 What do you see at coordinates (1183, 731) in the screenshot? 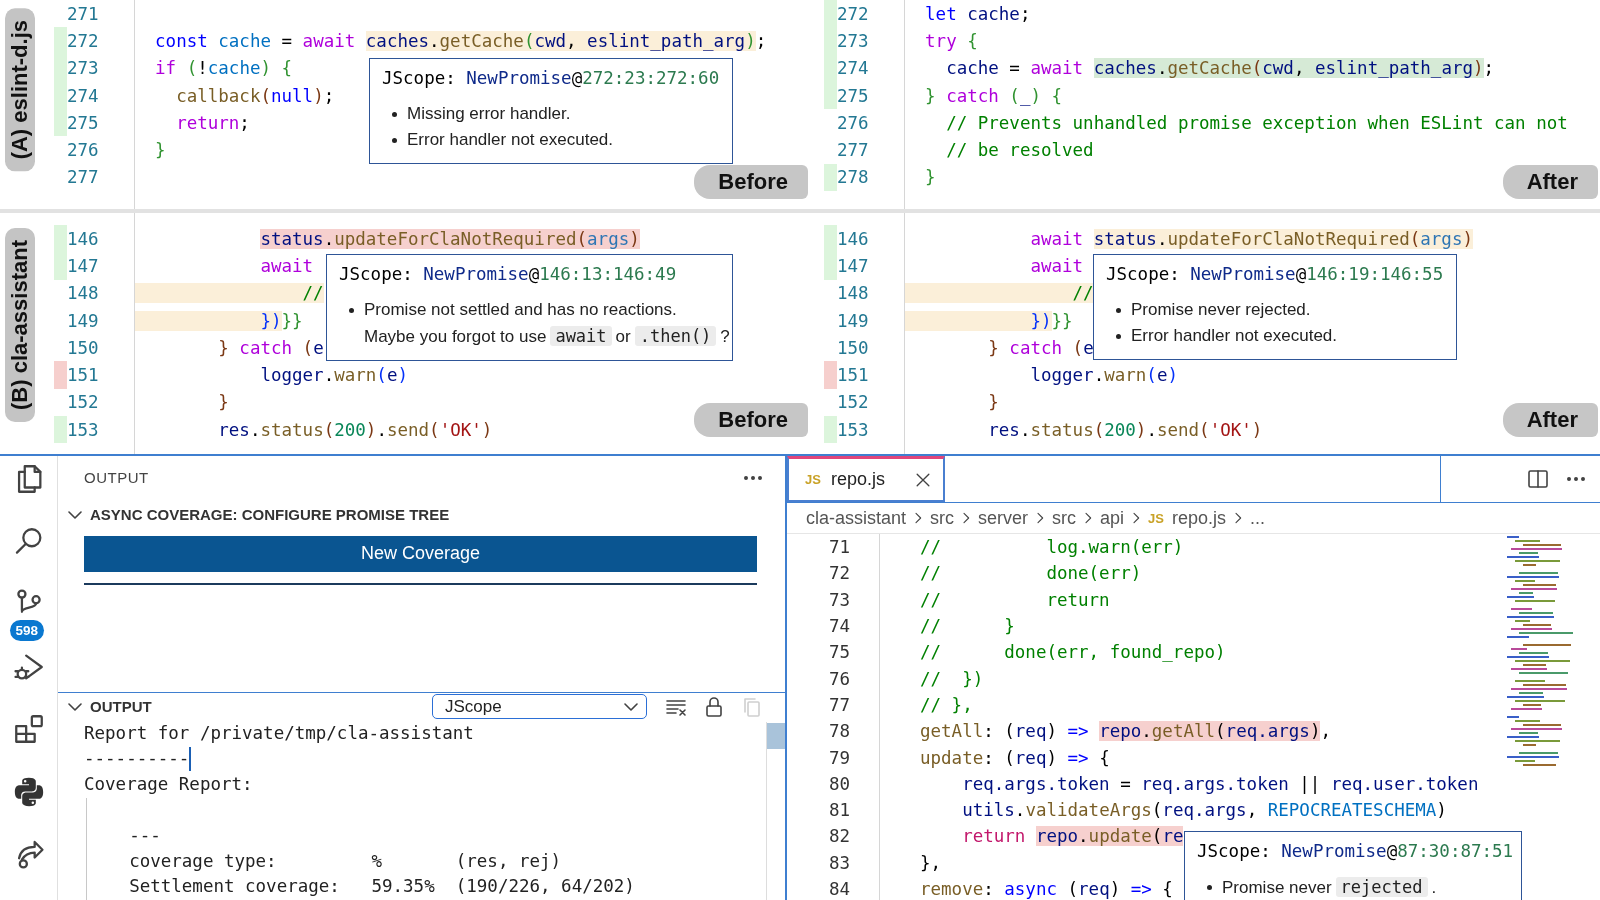
I see `highlighted-code: getAll` at bounding box center [1183, 731].